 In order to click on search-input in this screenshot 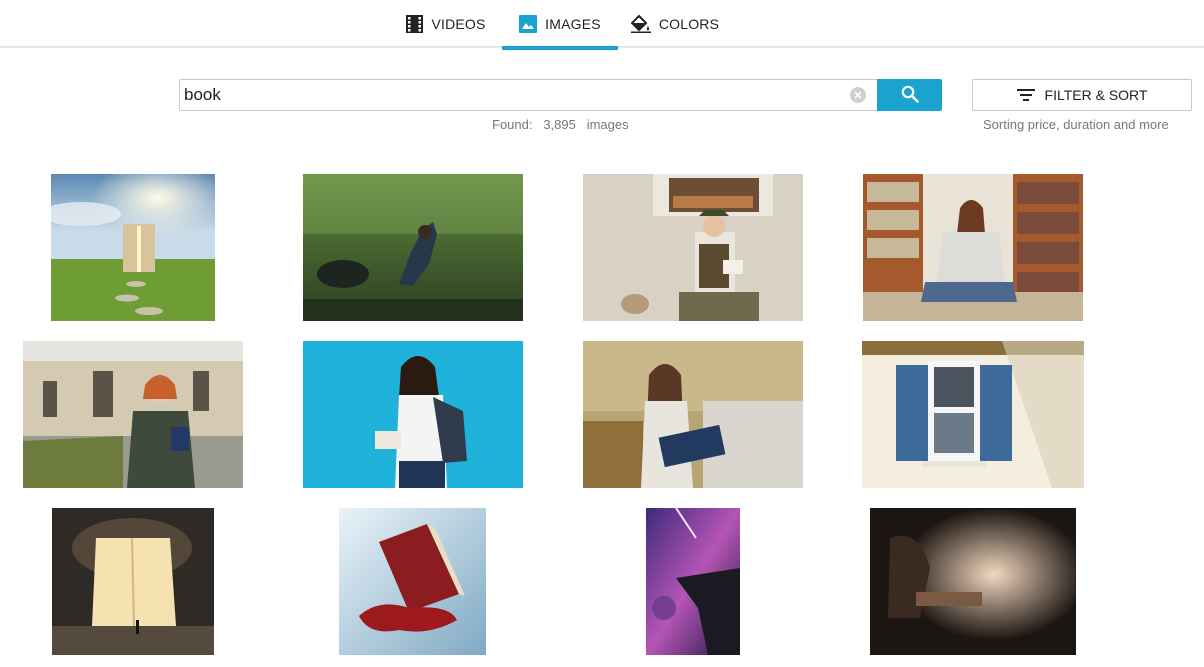, I will do `click(514, 95)`.